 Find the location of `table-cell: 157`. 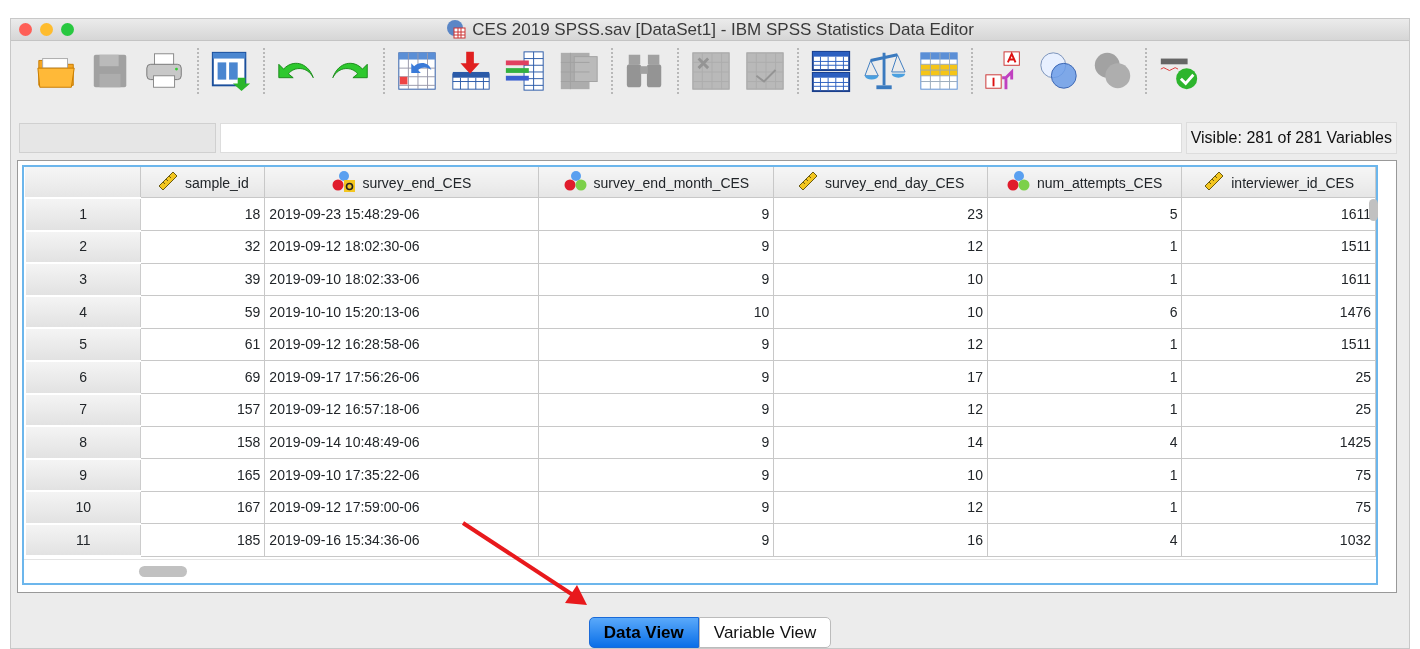

table-cell: 157 is located at coordinates (202, 410).